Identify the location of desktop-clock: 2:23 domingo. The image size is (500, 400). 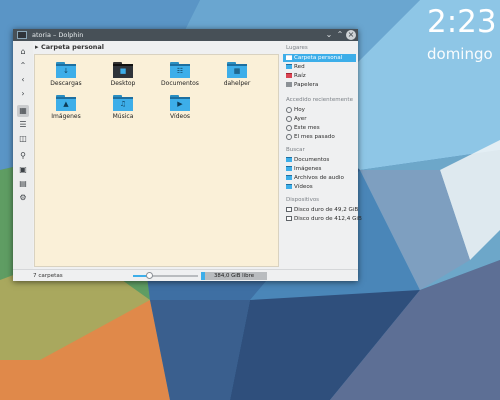
(462, 34).